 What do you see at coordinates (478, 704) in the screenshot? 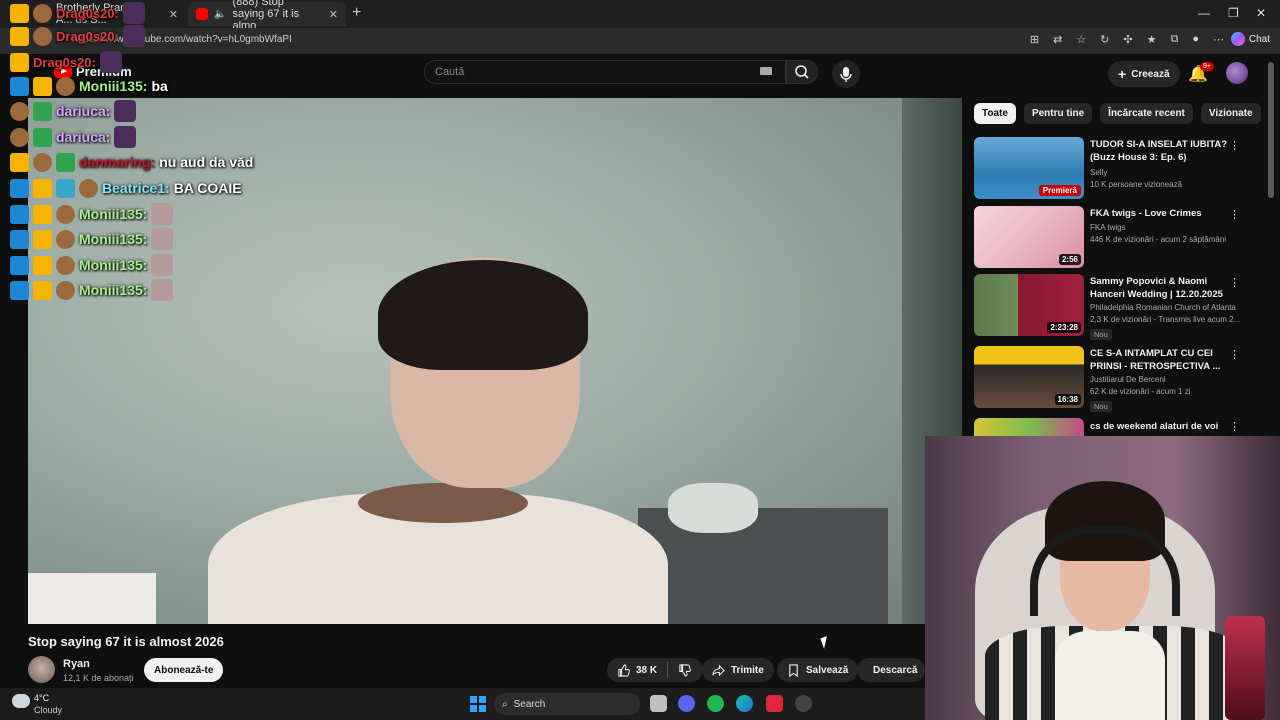
I see `windows-start-icon` at bounding box center [478, 704].